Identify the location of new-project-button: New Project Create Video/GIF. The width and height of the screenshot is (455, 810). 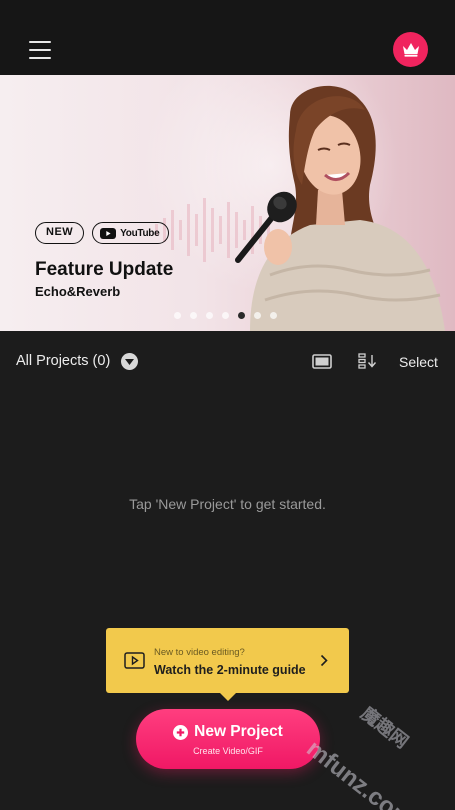
(228, 739).